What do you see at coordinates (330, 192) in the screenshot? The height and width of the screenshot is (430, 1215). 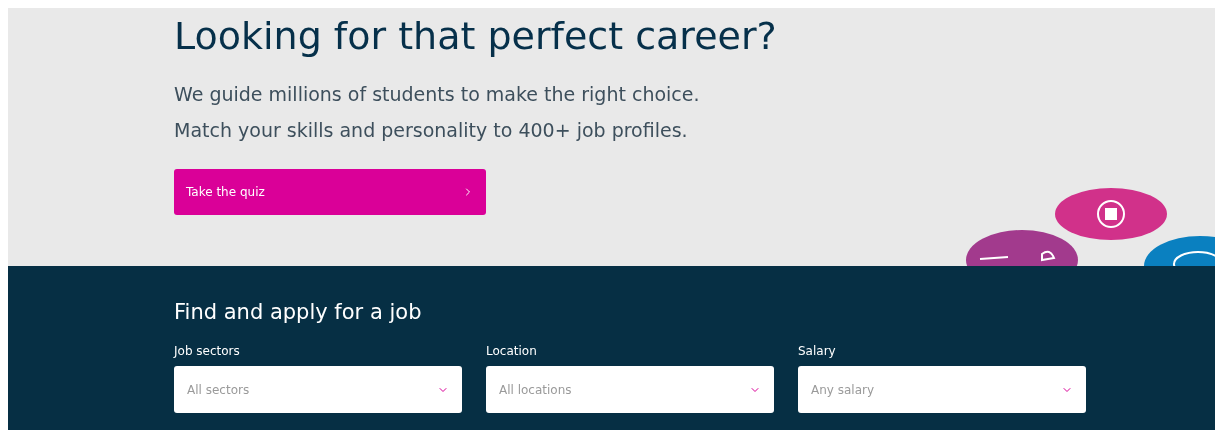 I see `quiz-button: Take the quiz` at bounding box center [330, 192].